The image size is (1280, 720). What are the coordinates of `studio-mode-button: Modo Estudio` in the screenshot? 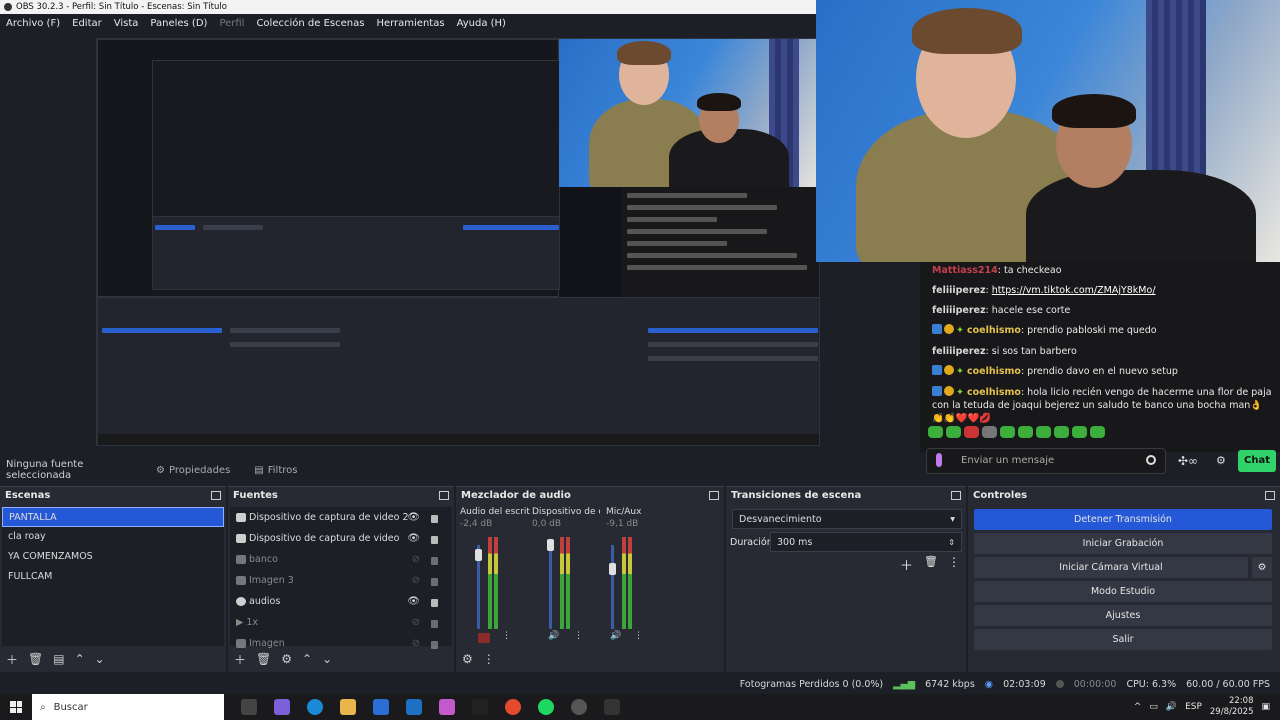 It's located at (1123, 591).